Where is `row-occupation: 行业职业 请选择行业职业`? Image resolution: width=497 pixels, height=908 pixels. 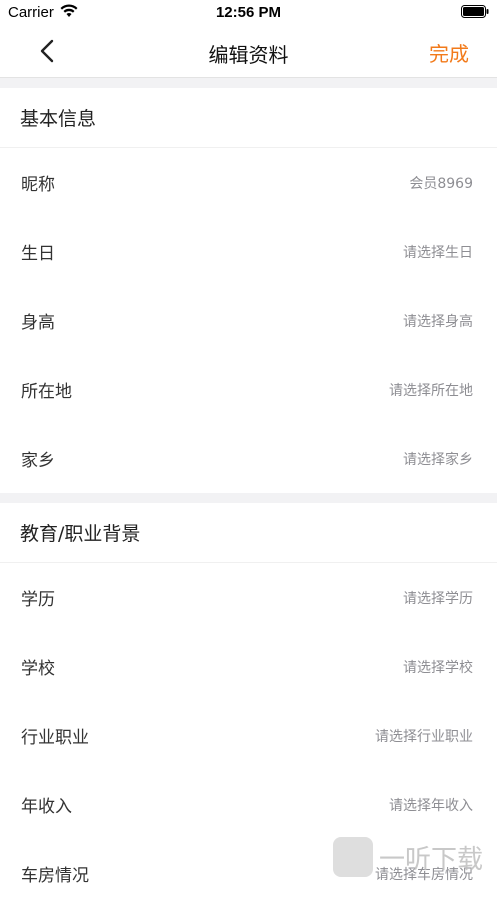 row-occupation: 行业职业 请选择行业职业 is located at coordinates (248, 735).